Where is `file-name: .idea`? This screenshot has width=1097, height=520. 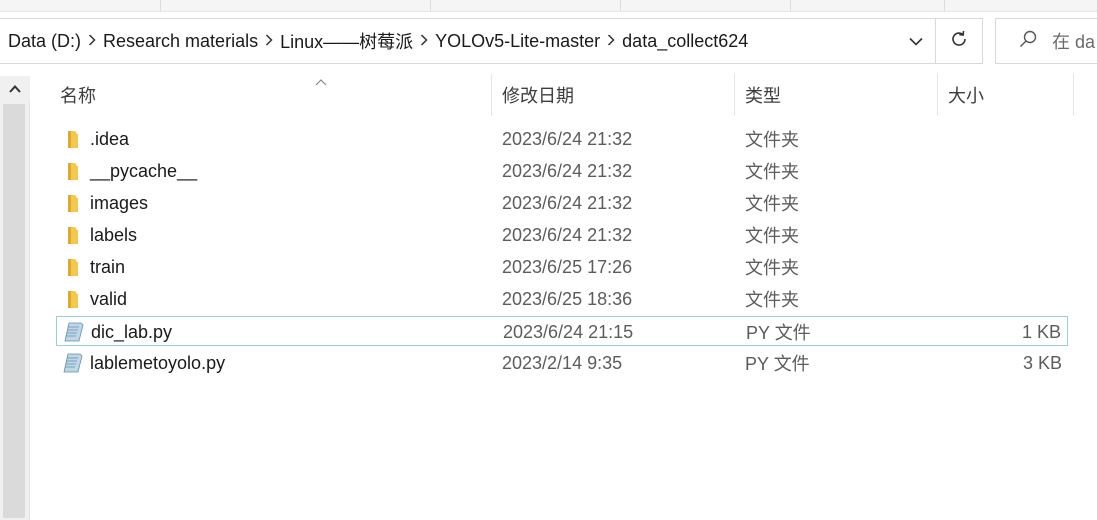
file-name: .idea is located at coordinates (110, 138).